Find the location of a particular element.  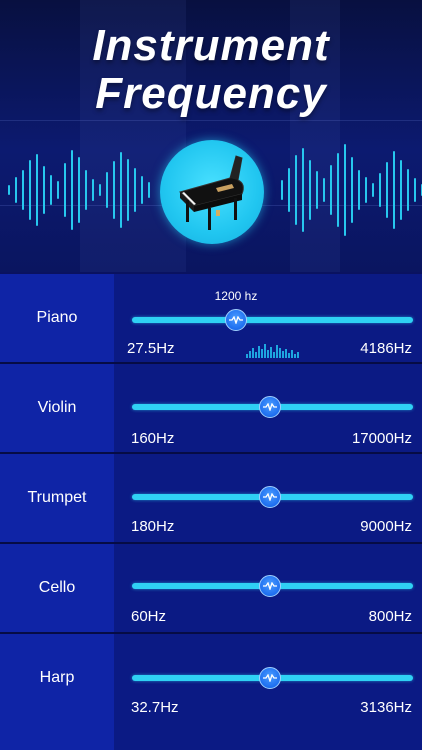

instrument-name: Violin is located at coordinates (57, 407).